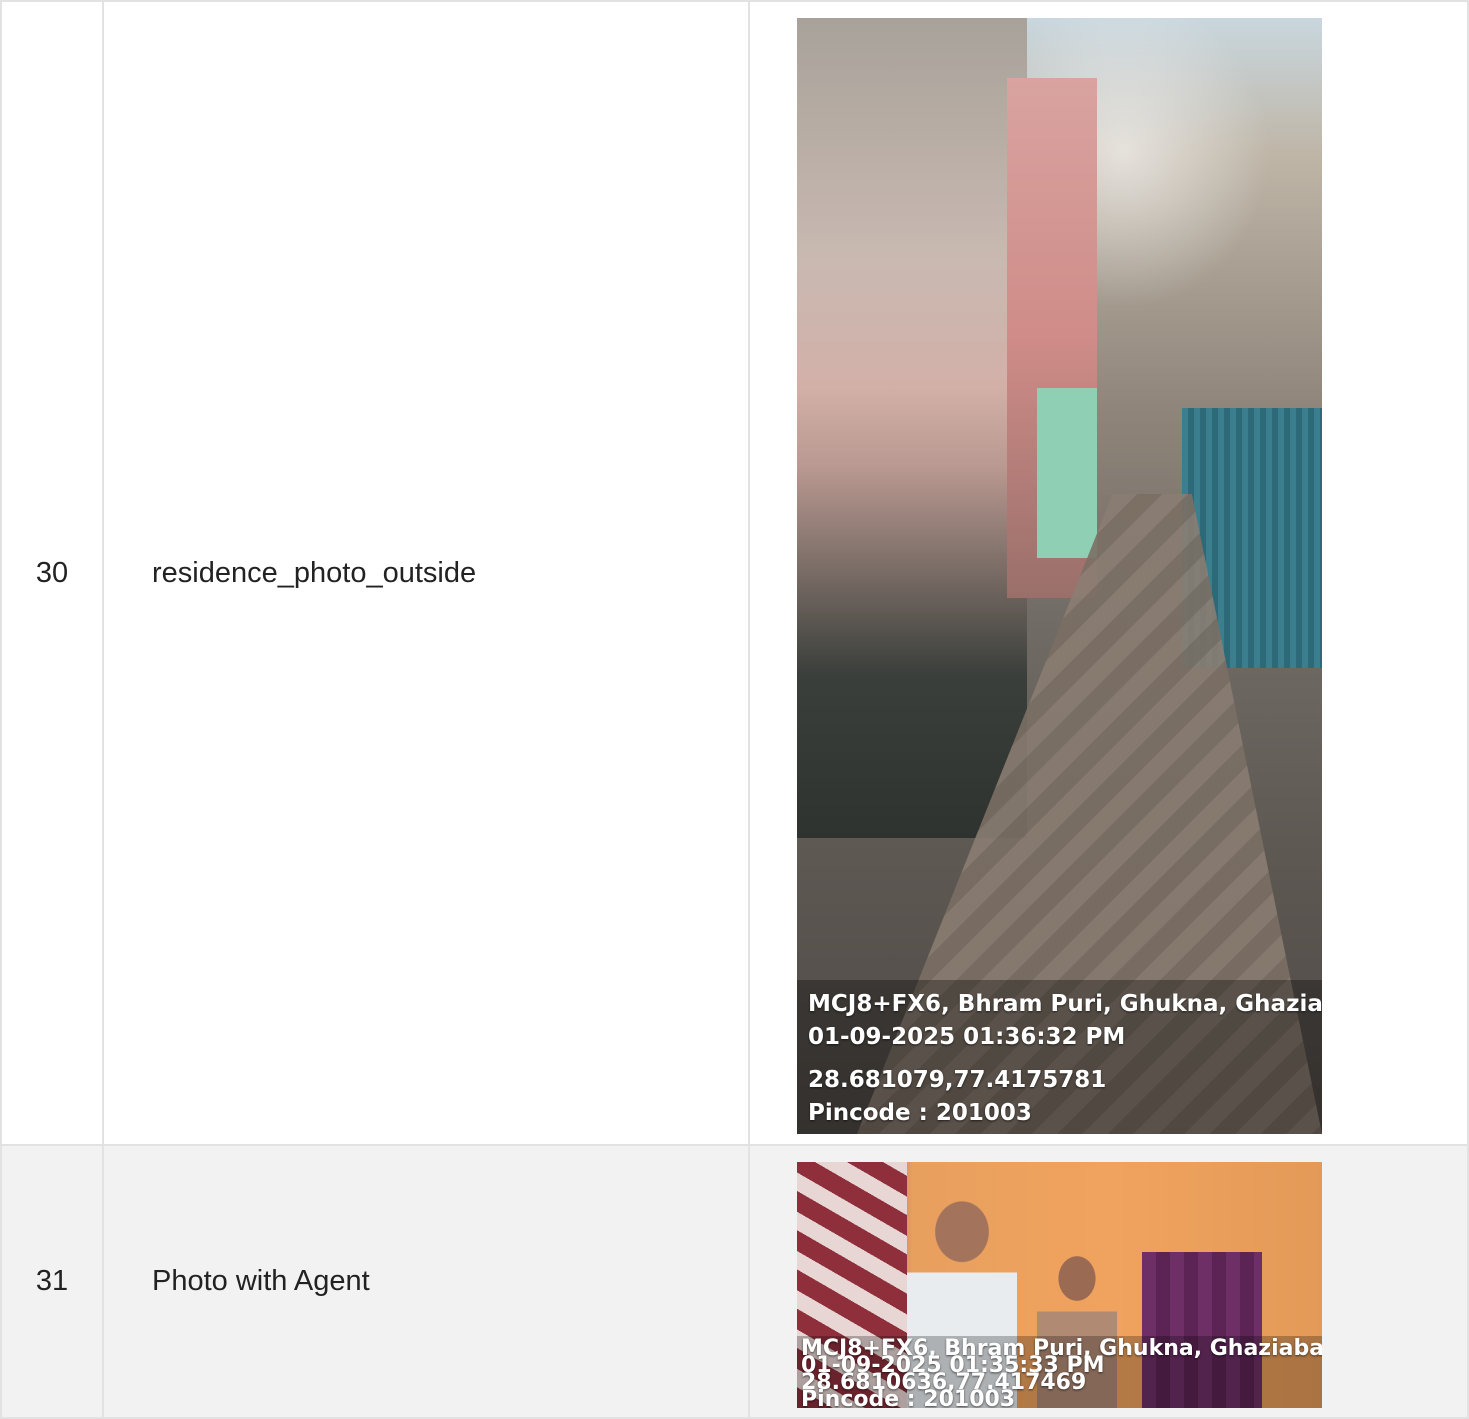 This screenshot has height=1419, width=1469. Describe the element at coordinates (52, 1281) in the screenshot. I see `row-number: 31` at that location.